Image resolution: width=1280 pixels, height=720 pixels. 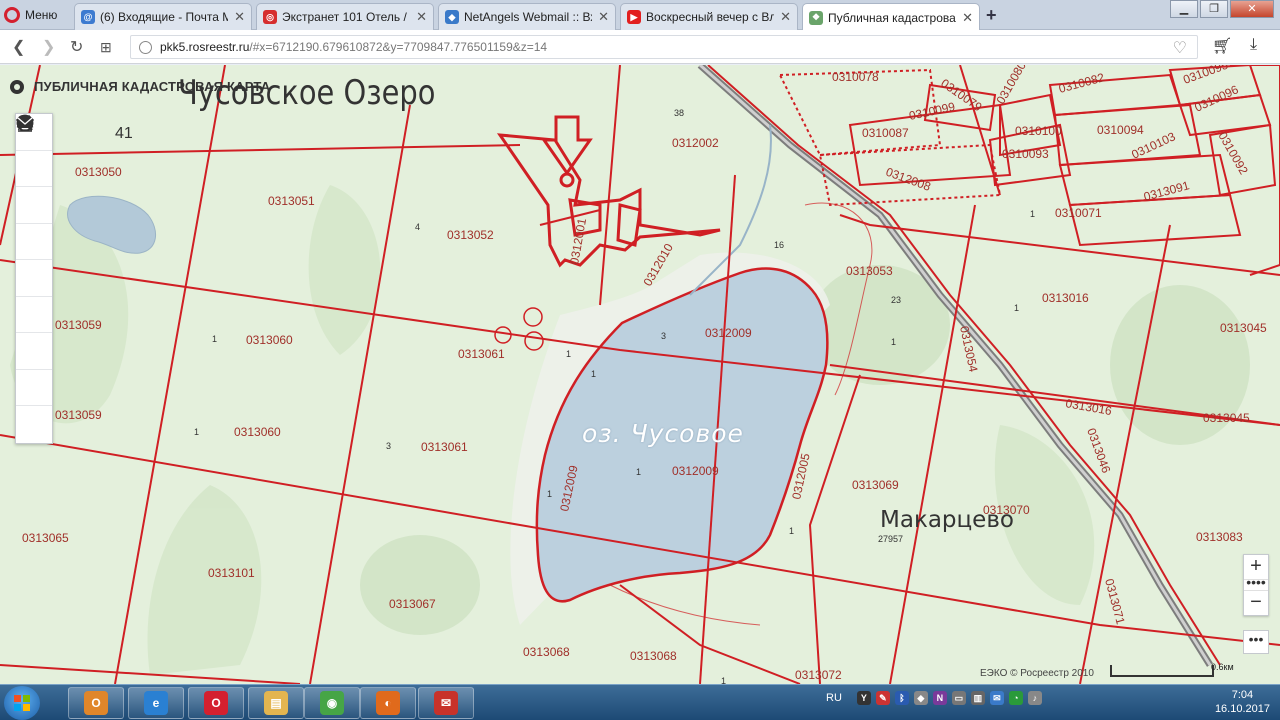 I want to click on new-tab-button: +, so click(x=991, y=15).